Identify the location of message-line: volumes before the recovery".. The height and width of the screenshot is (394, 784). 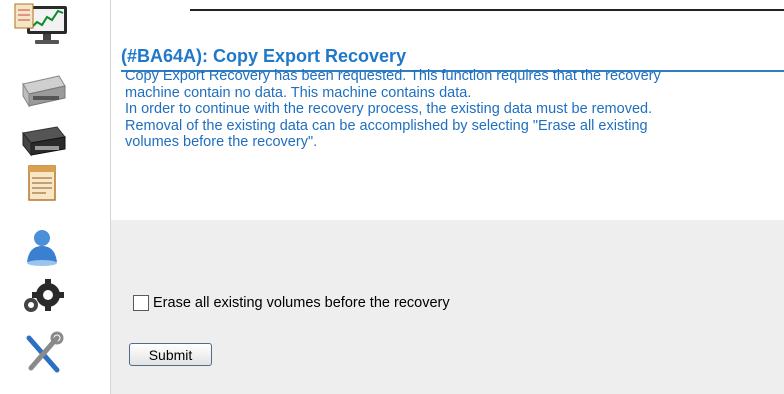
(221, 142).